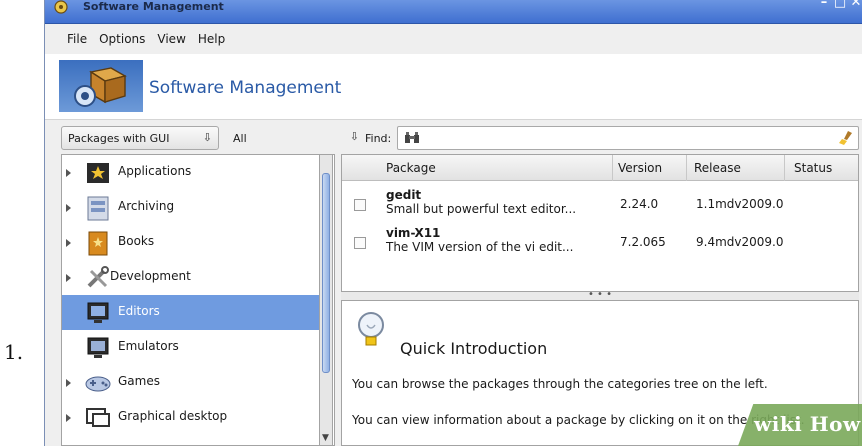 The image size is (862, 446). Describe the element at coordinates (98, 417) in the screenshot. I see `desktop-icon` at that location.